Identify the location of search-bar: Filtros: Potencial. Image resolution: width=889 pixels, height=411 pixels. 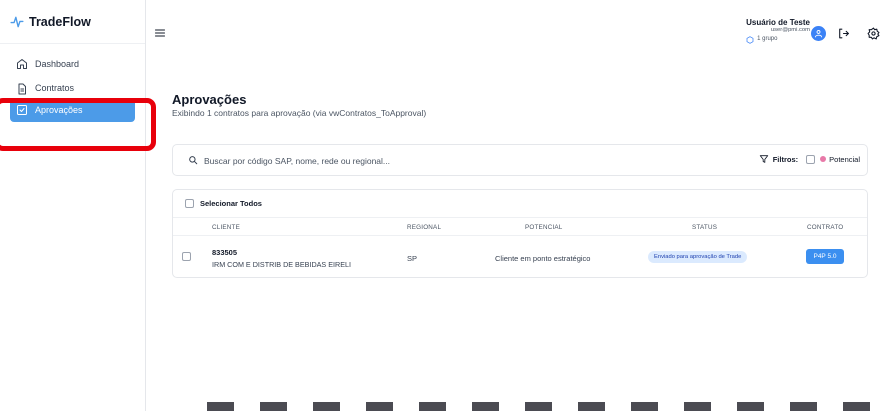
(520, 160).